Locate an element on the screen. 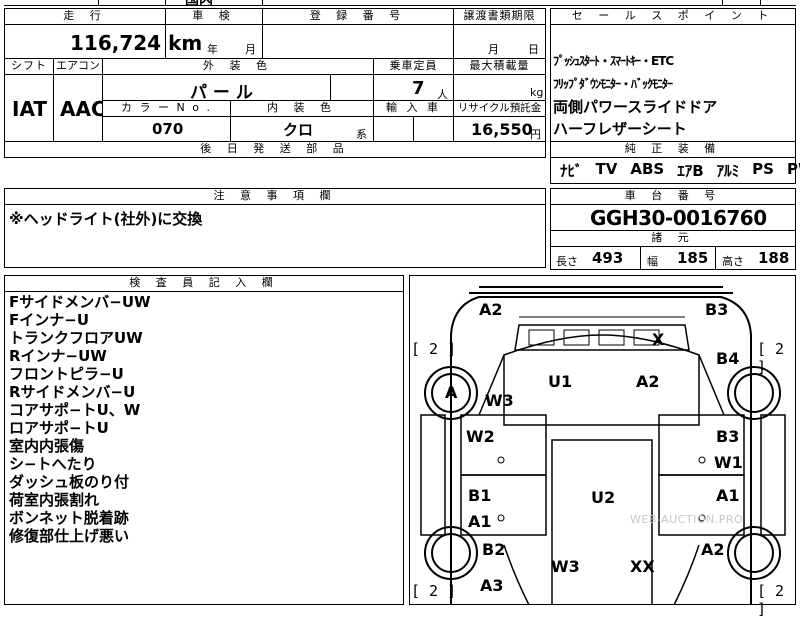 Image resolution: width=800 pixels, height=618 pixels. sales-points-header: セ ー ル ス ポ イ ン ト is located at coordinates (673, 16).